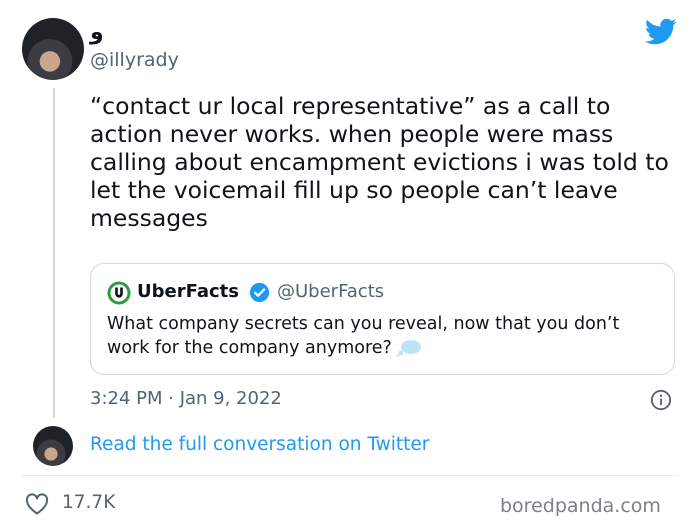 The width and height of the screenshot is (700, 530). Describe the element at coordinates (119, 293) in the screenshot. I see `uberfacts-logo-icon` at that location.